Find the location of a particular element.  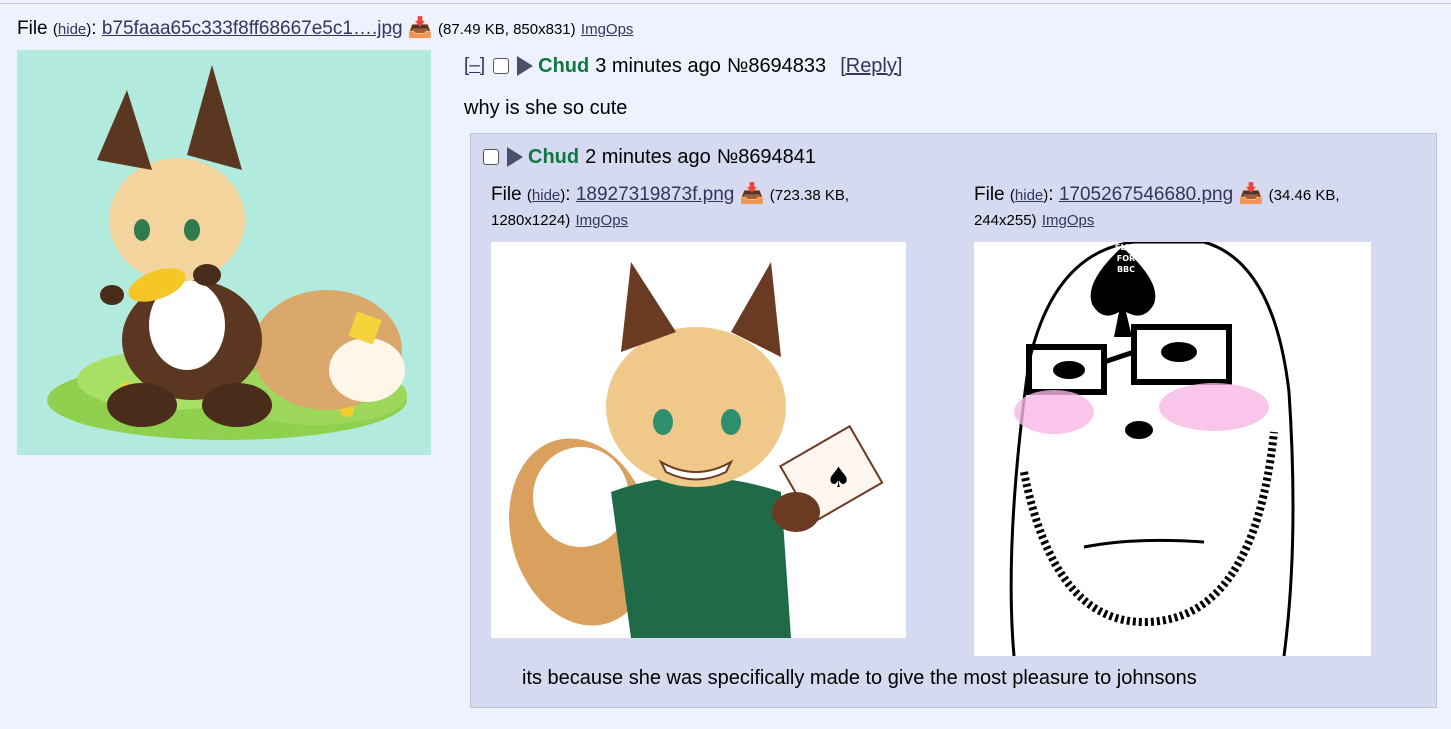

post-date: 3 minutes ago is located at coordinates (658, 66).